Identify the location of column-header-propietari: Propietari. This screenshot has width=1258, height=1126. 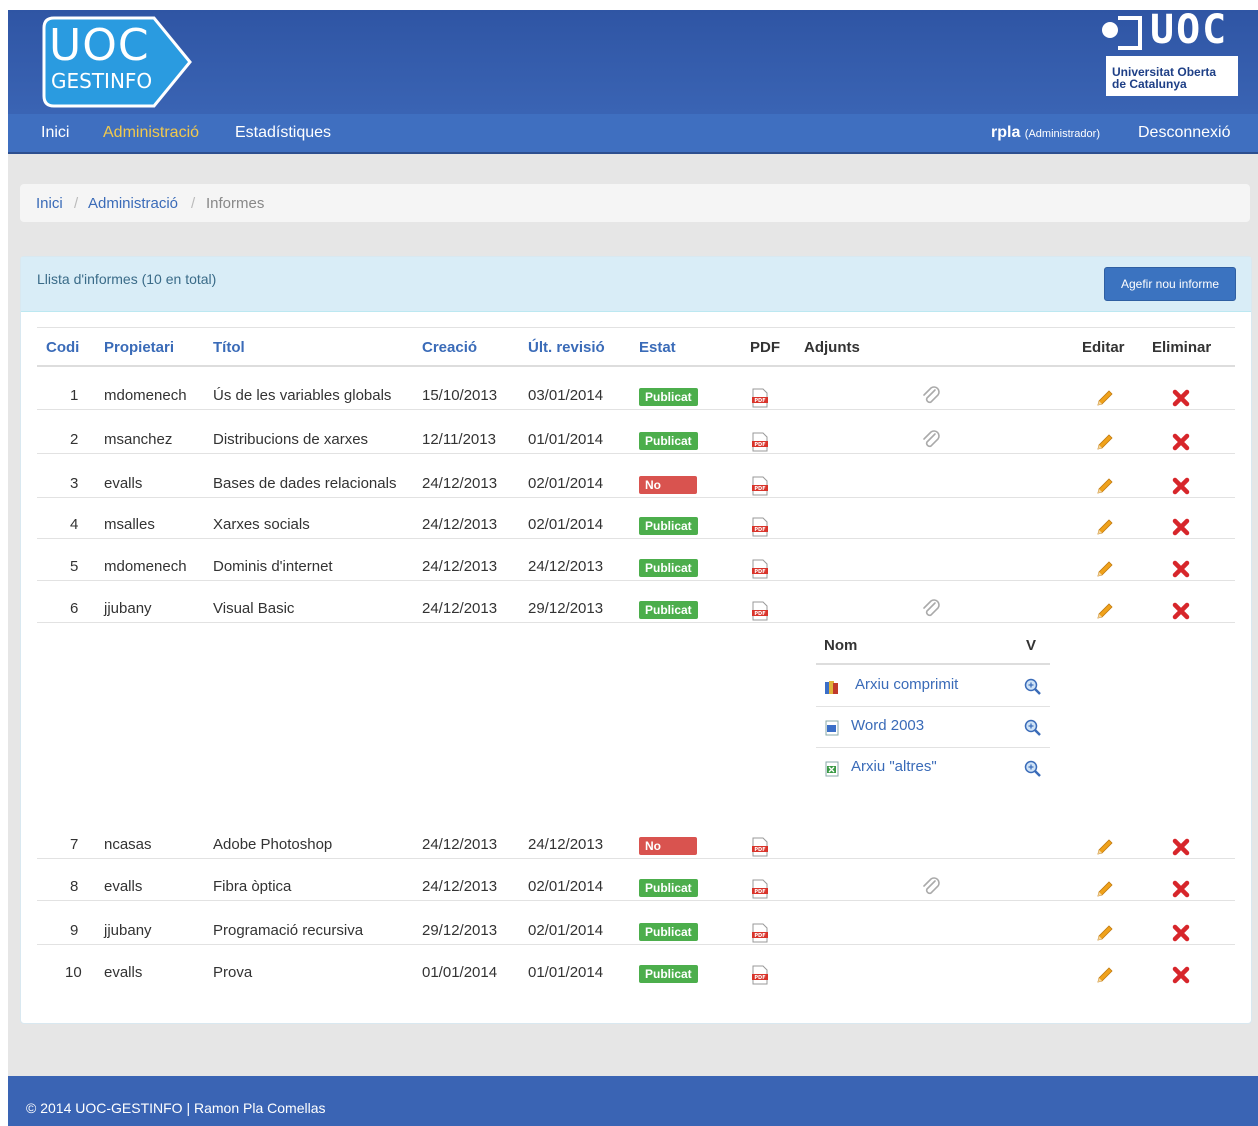
(139, 347).